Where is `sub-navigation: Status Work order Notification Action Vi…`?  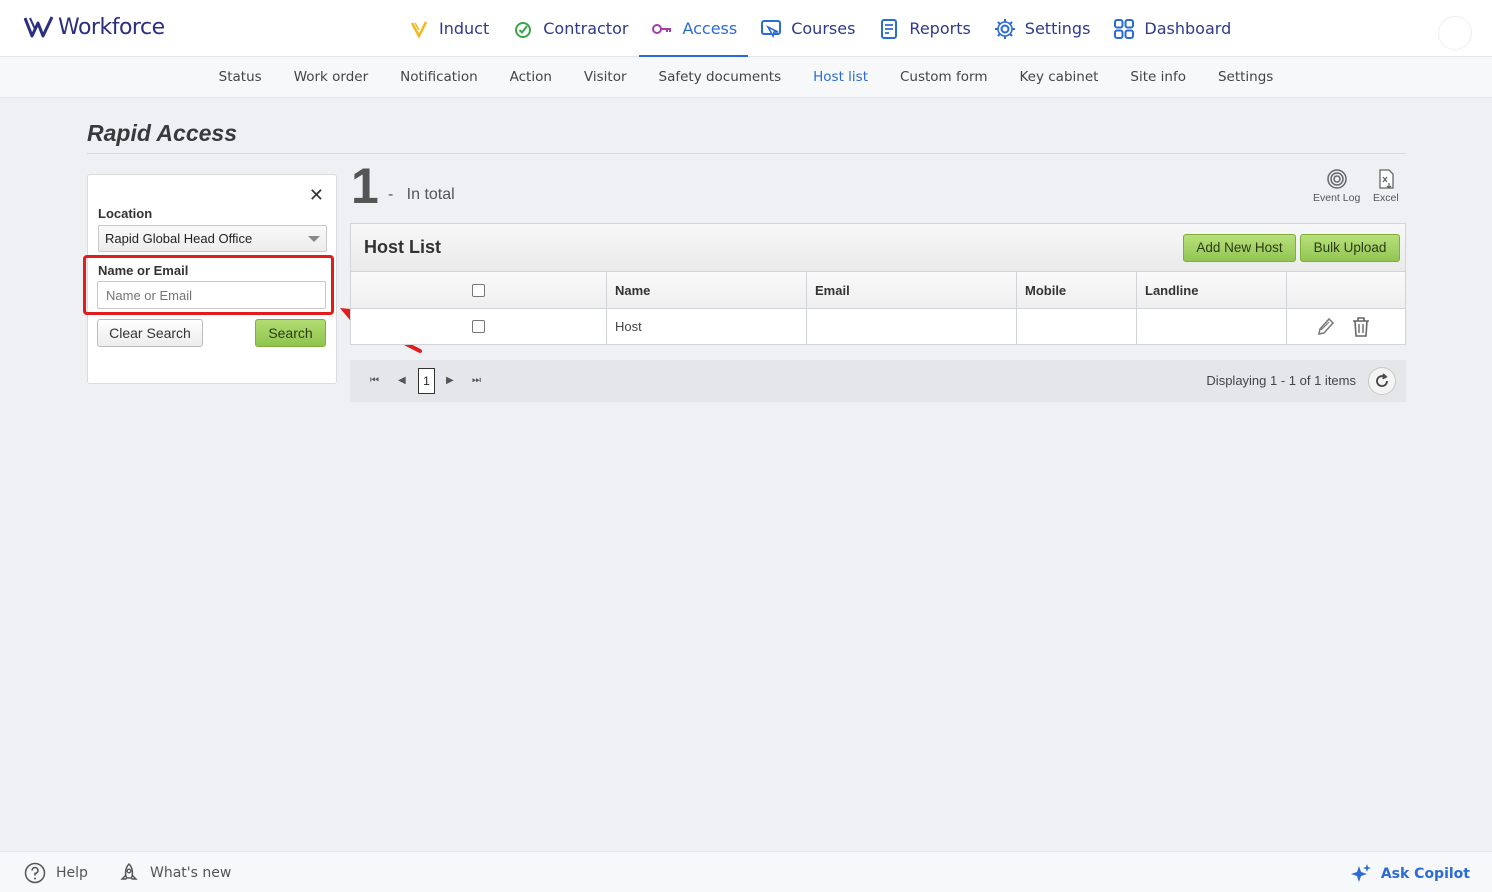 sub-navigation: Status Work order Notification Action Vi… is located at coordinates (746, 77).